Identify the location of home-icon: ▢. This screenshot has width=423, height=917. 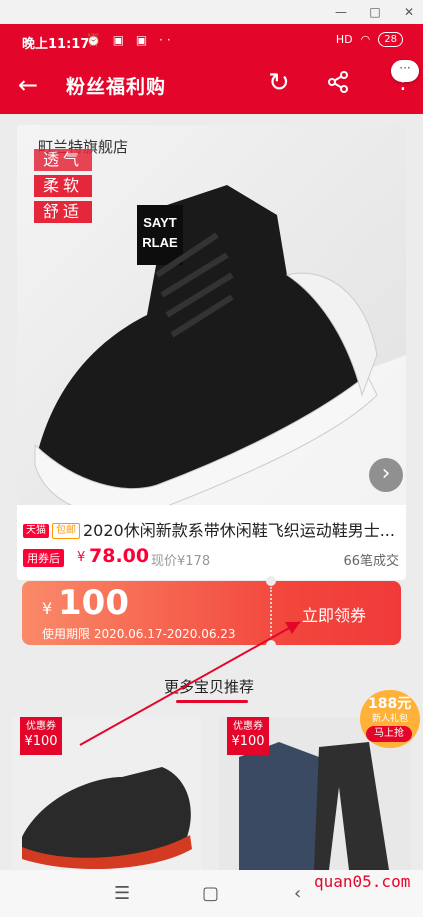
(210, 893).